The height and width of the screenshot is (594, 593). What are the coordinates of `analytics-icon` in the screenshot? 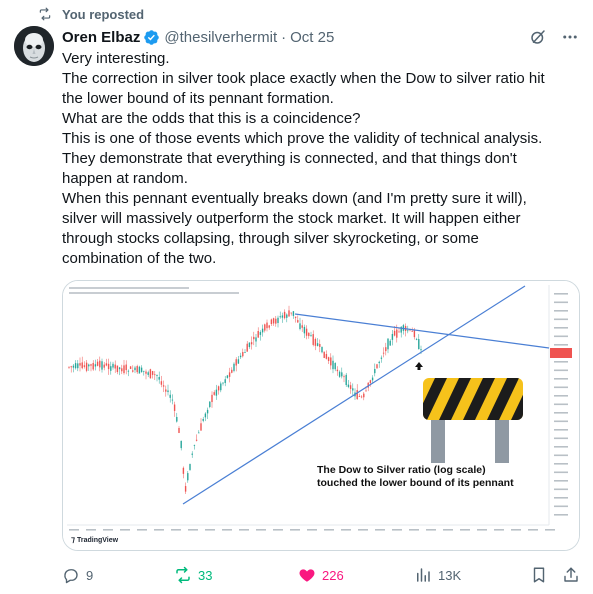 It's located at (423, 575).